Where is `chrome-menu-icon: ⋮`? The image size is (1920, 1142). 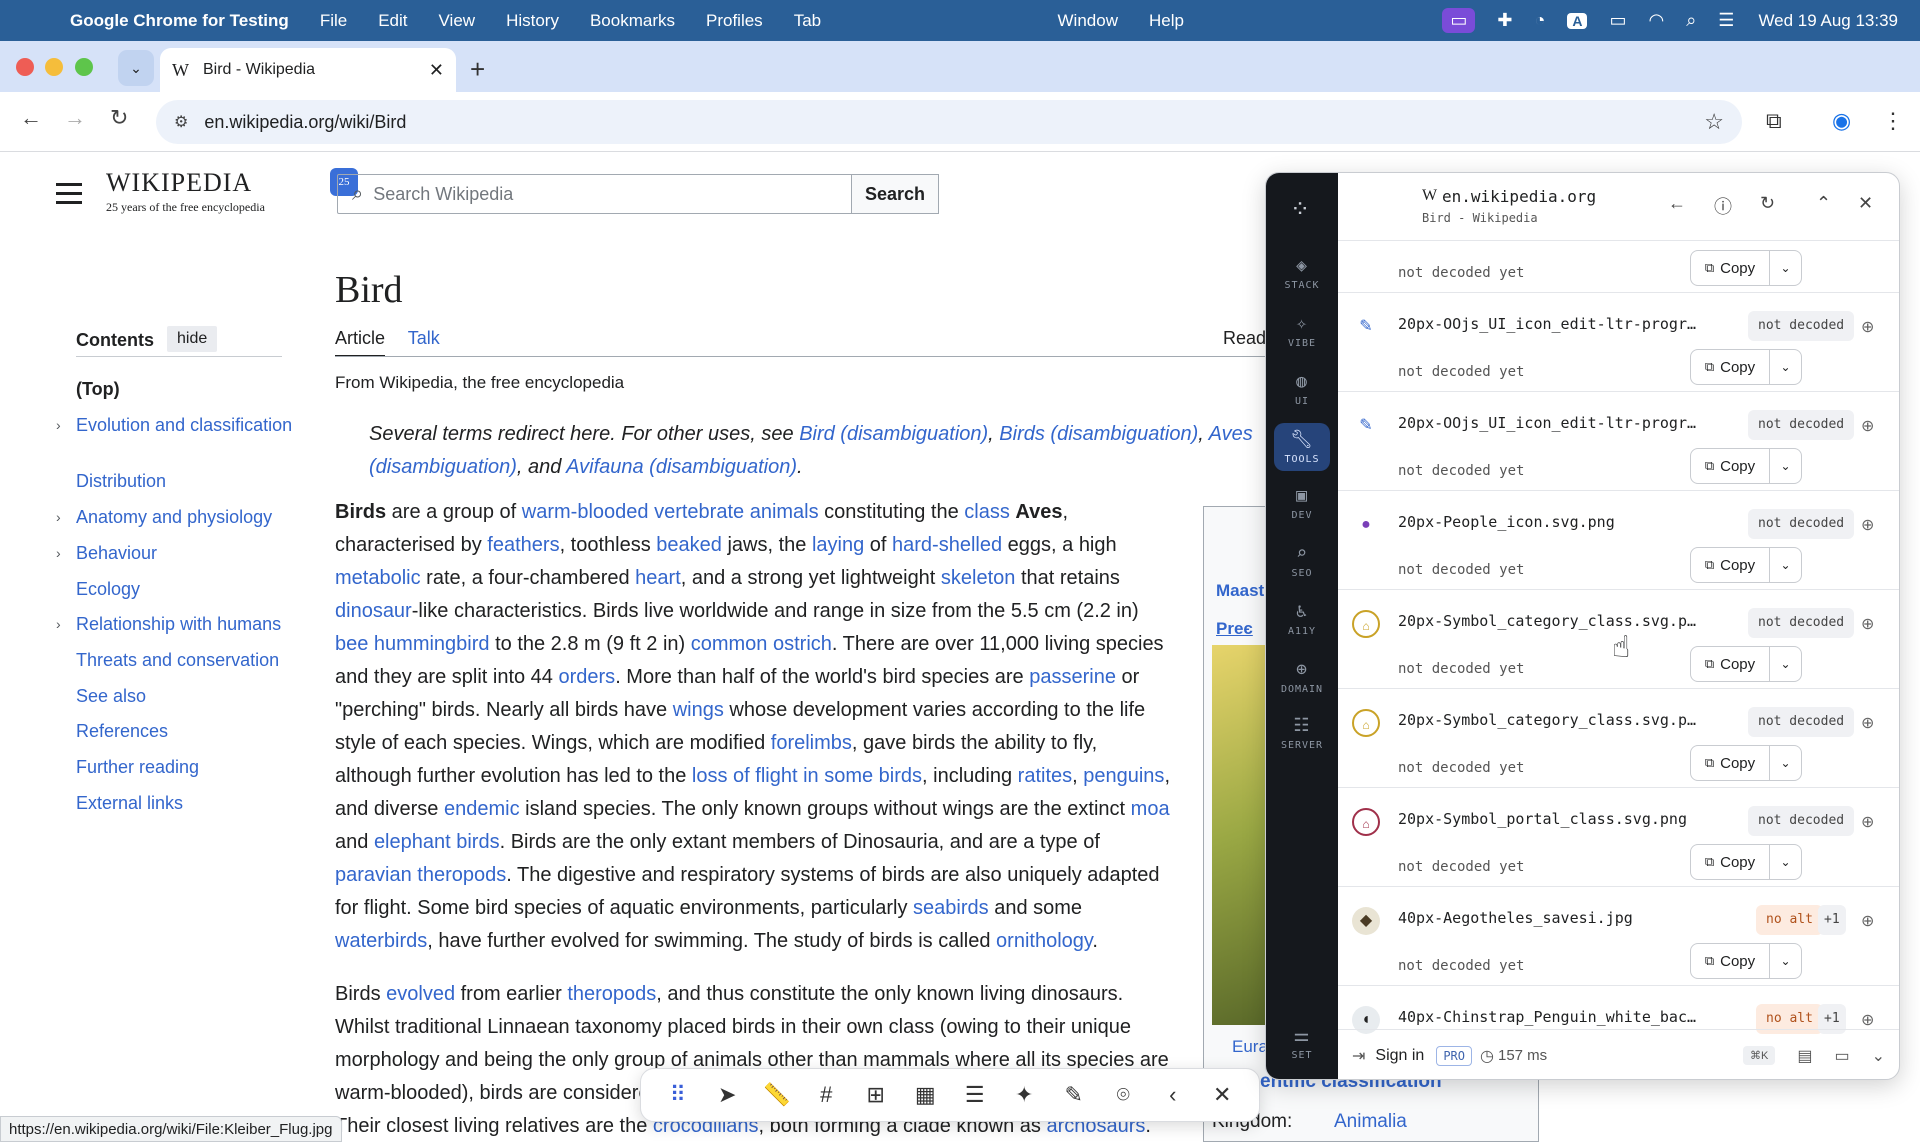
chrome-menu-icon: ⋮ is located at coordinates (1893, 121).